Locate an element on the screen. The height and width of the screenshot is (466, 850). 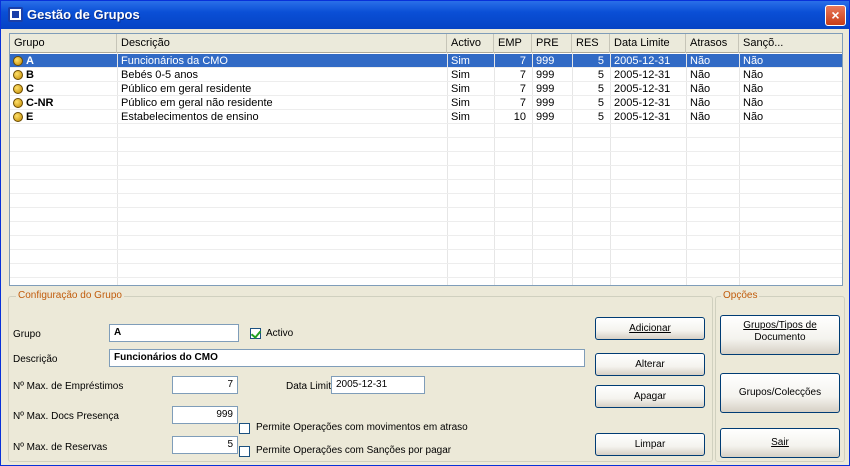
permite-atraso-checkbox is located at coordinates (244, 428).